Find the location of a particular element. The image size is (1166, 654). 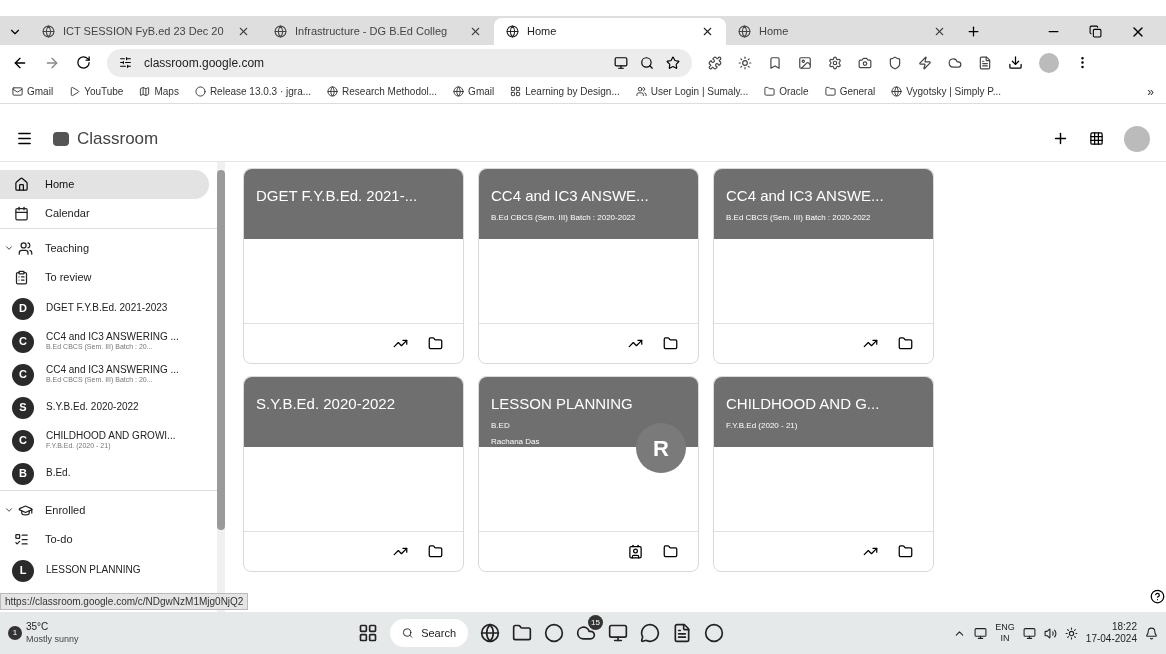

sidebar-item: D DGET F.Y.B.Ed. 2021-2023 is located at coordinates (104, 308).